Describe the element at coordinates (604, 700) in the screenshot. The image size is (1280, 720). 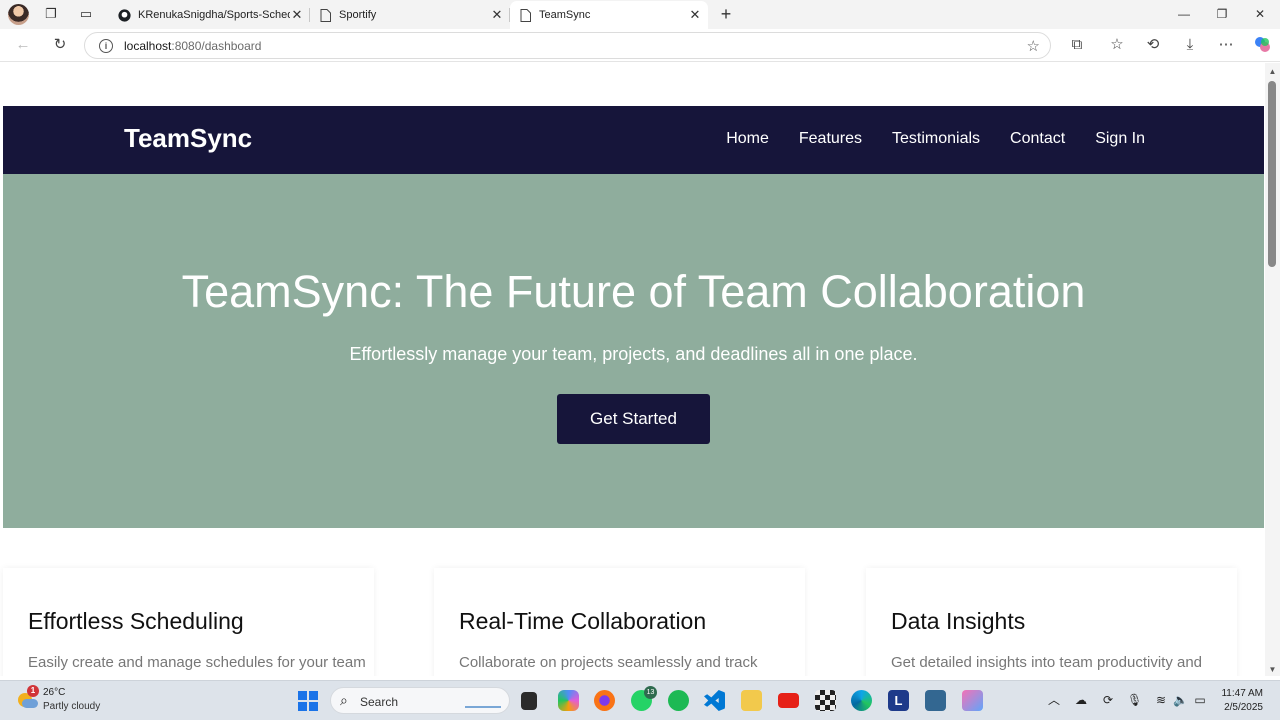
I see `firefox-icon` at that location.